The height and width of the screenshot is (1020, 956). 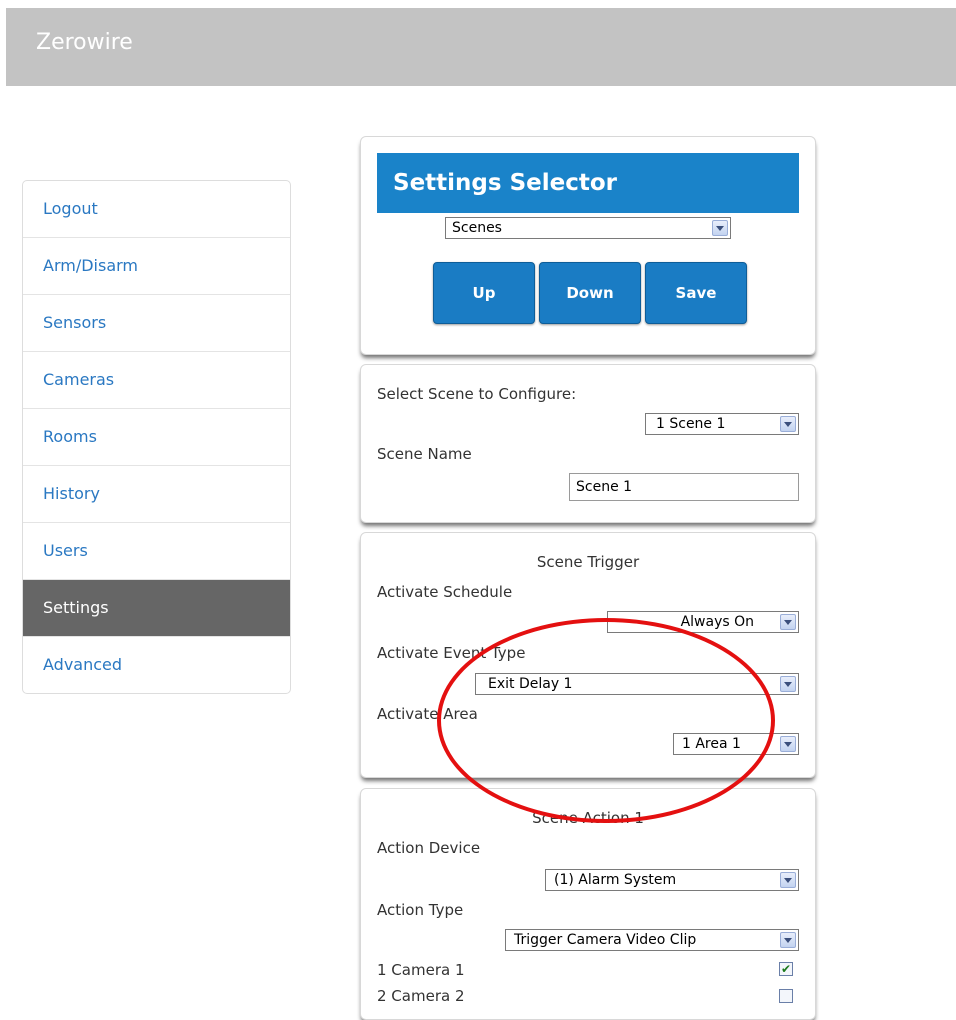 What do you see at coordinates (84, 42) in the screenshot?
I see `brand-title: Zerowire` at bounding box center [84, 42].